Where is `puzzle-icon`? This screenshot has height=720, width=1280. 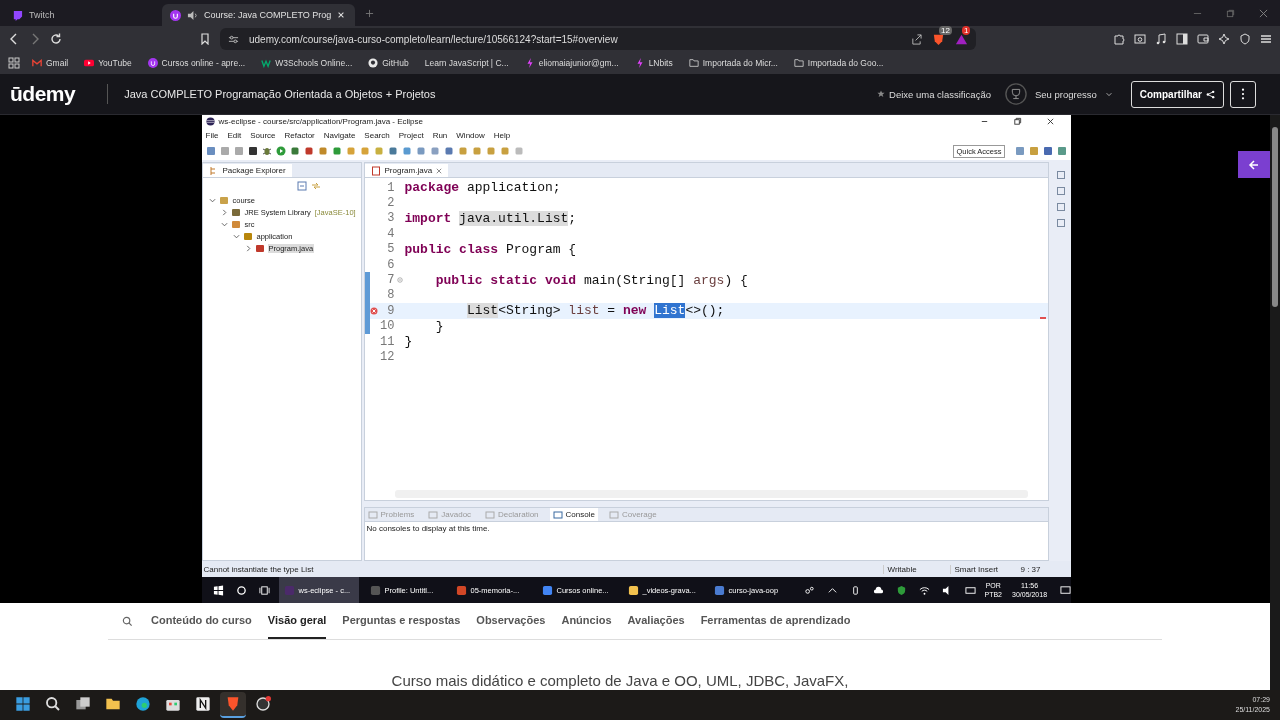
puzzle-icon is located at coordinates (1119, 39).